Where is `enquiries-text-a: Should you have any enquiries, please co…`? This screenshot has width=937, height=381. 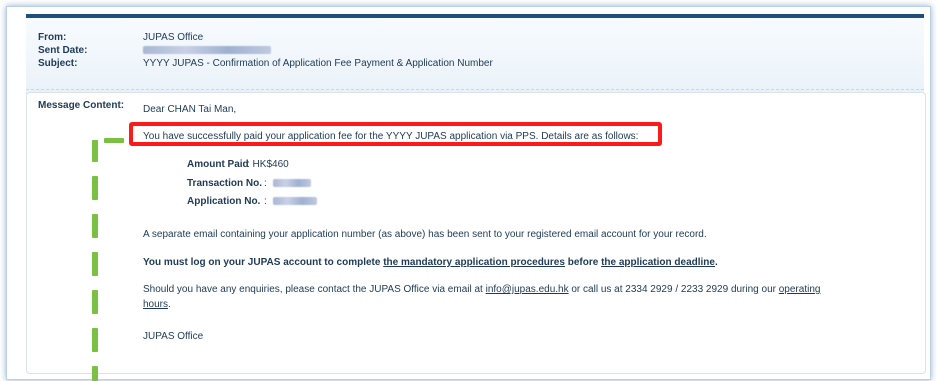 enquiries-text-a: Should you have any enquiries, please co… is located at coordinates (314, 289).